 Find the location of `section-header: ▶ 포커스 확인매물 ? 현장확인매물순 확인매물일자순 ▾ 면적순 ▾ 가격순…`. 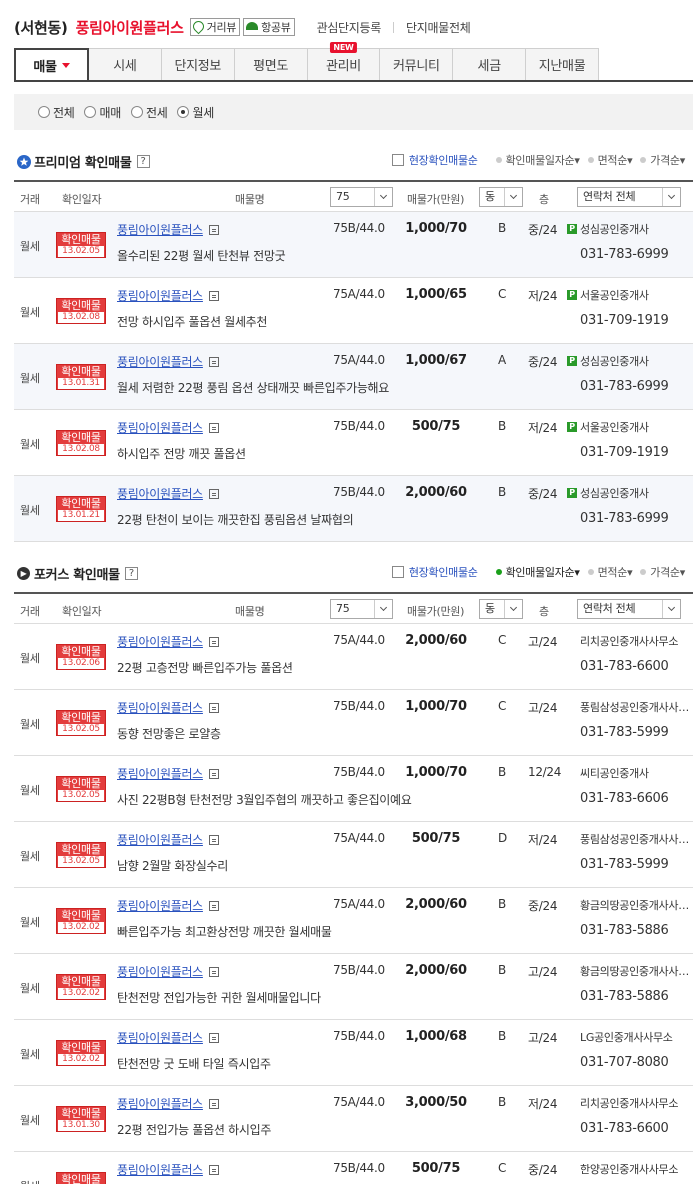

section-header: ▶ 포커스 확인매물 ? 현장확인매물순 확인매물일자순 ▾ 면적순 ▾ 가격순… is located at coordinates (353, 578).